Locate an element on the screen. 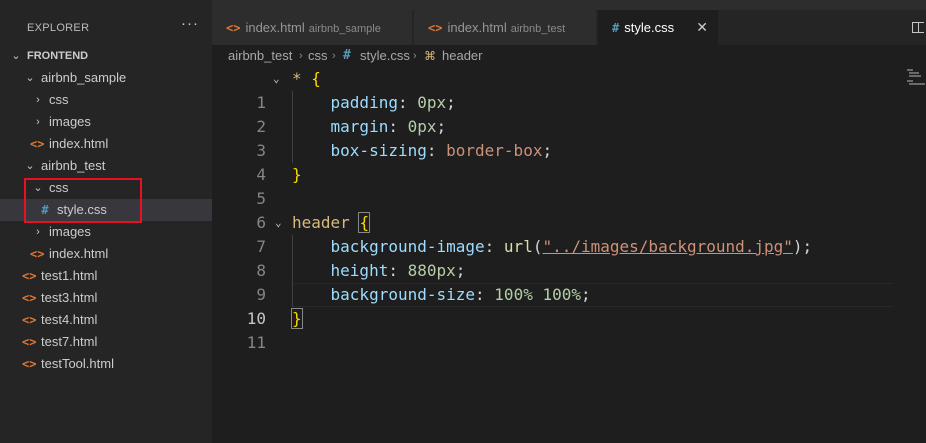  tree-label: css is located at coordinates (59, 99).